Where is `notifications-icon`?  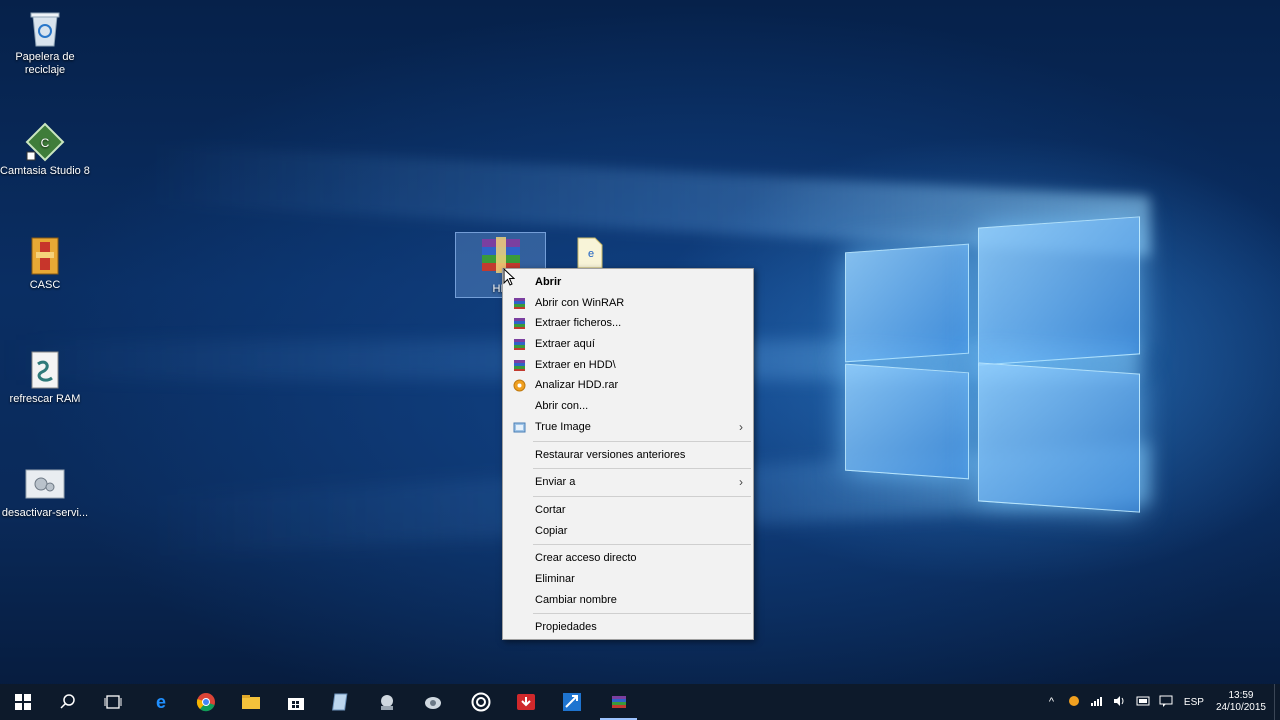
notifications-icon is located at coordinates (1166, 702).